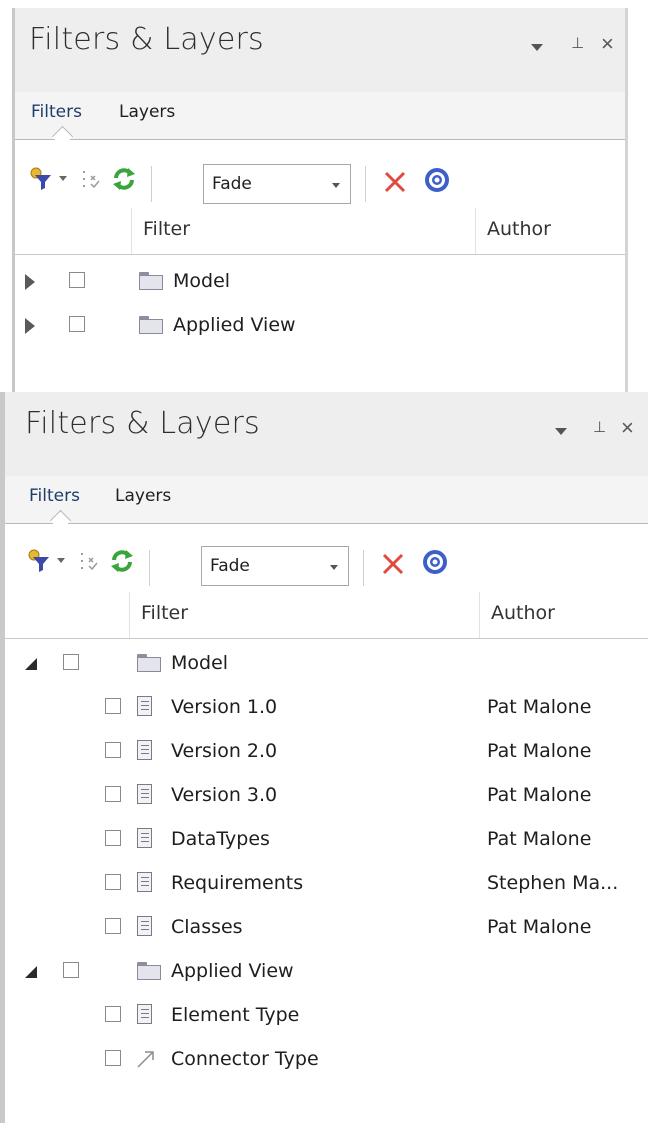 This screenshot has width=648, height=1123. What do you see at coordinates (224, 795) in the screenshot?
I see `tree-row-label: Version 3.0` at bounding box center [224, 795].